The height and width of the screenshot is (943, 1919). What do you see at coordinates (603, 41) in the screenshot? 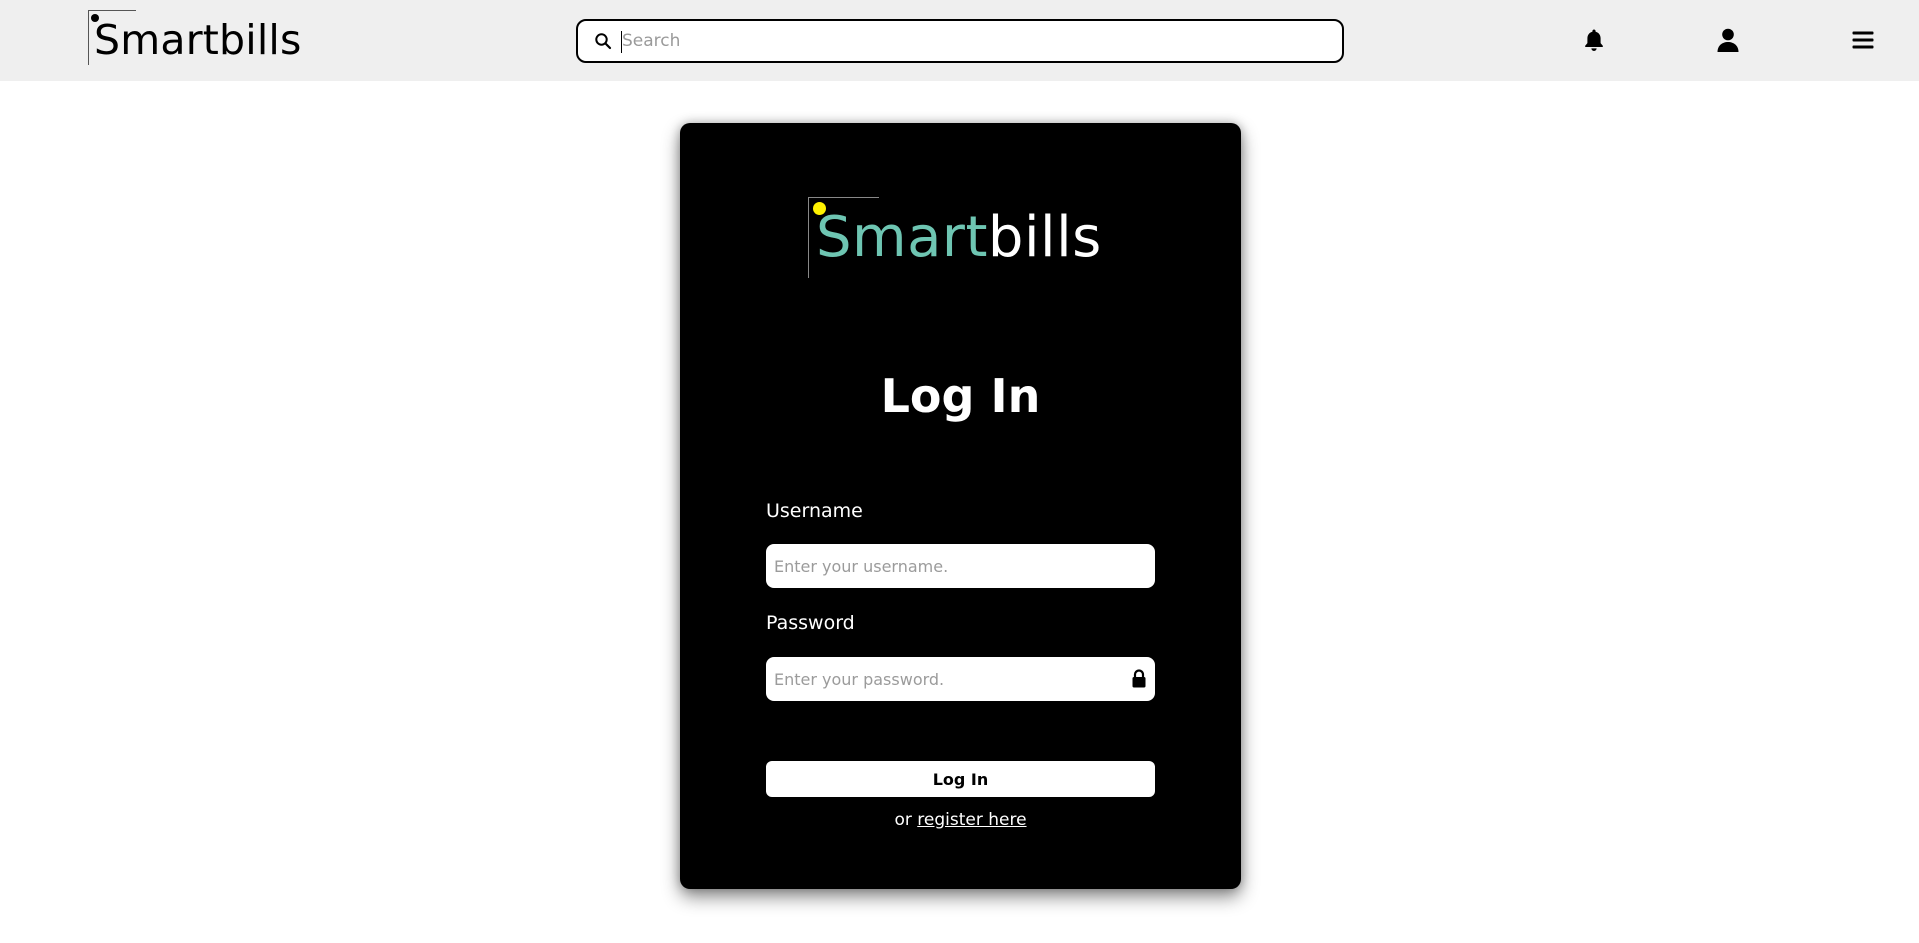
I see `search-icon` at bounding box center [603, 41].